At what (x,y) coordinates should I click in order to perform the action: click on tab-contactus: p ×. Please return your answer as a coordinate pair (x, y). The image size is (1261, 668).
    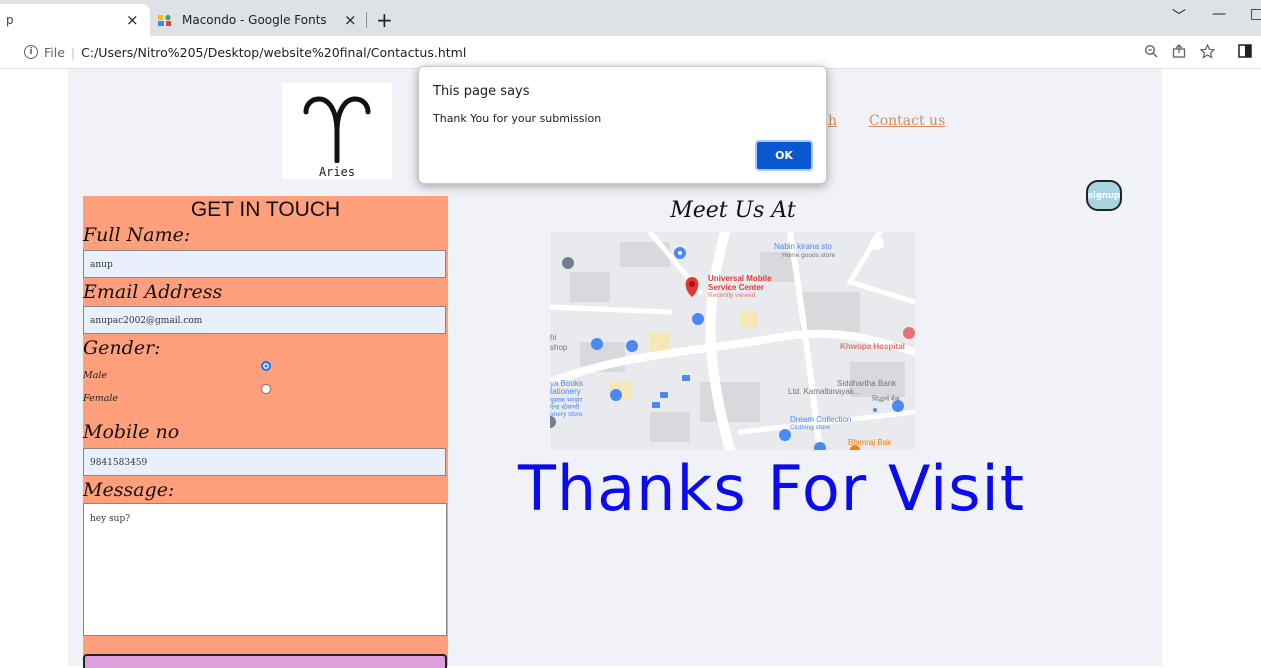
    Looking at the image, I should click on (75, 20).